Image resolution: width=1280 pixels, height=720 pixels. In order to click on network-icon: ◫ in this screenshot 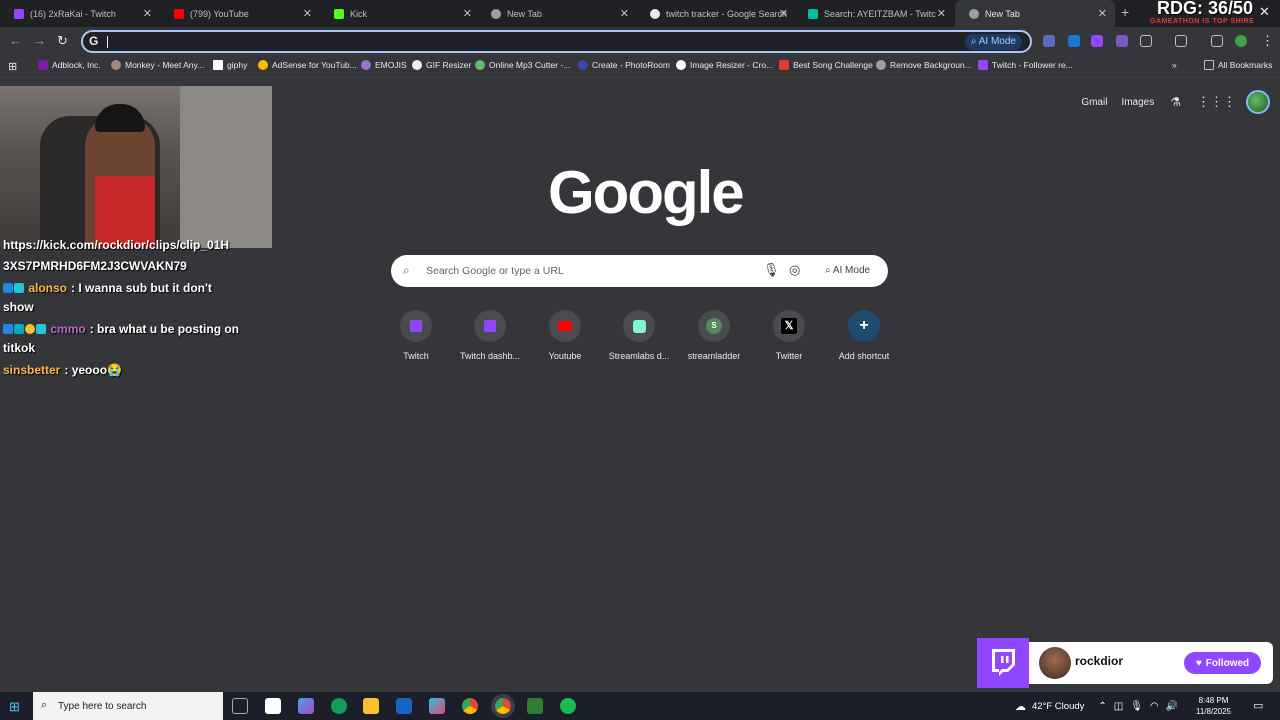, I will do `click(1118, 706)`.